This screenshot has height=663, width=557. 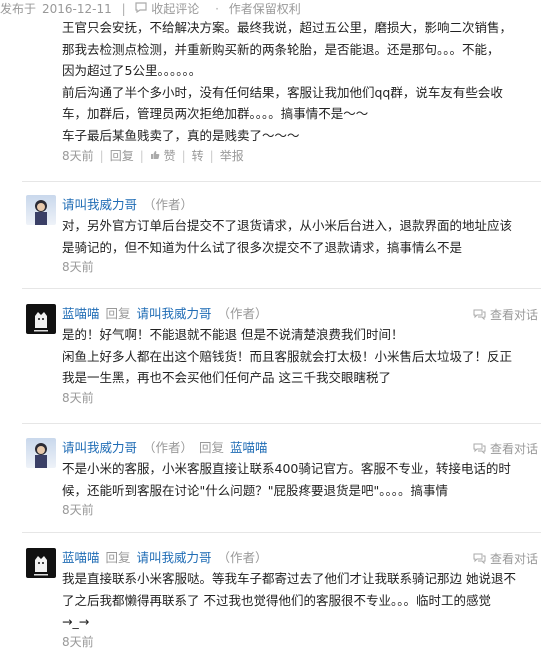 What do you see at coordinates (287, 27) in the screenshot?
I see `comment-line: 王官只会安抚，不给解决方案。最终我说，超过五公里，磨损大，影响二次销售，` at bounding box center [287, 27].